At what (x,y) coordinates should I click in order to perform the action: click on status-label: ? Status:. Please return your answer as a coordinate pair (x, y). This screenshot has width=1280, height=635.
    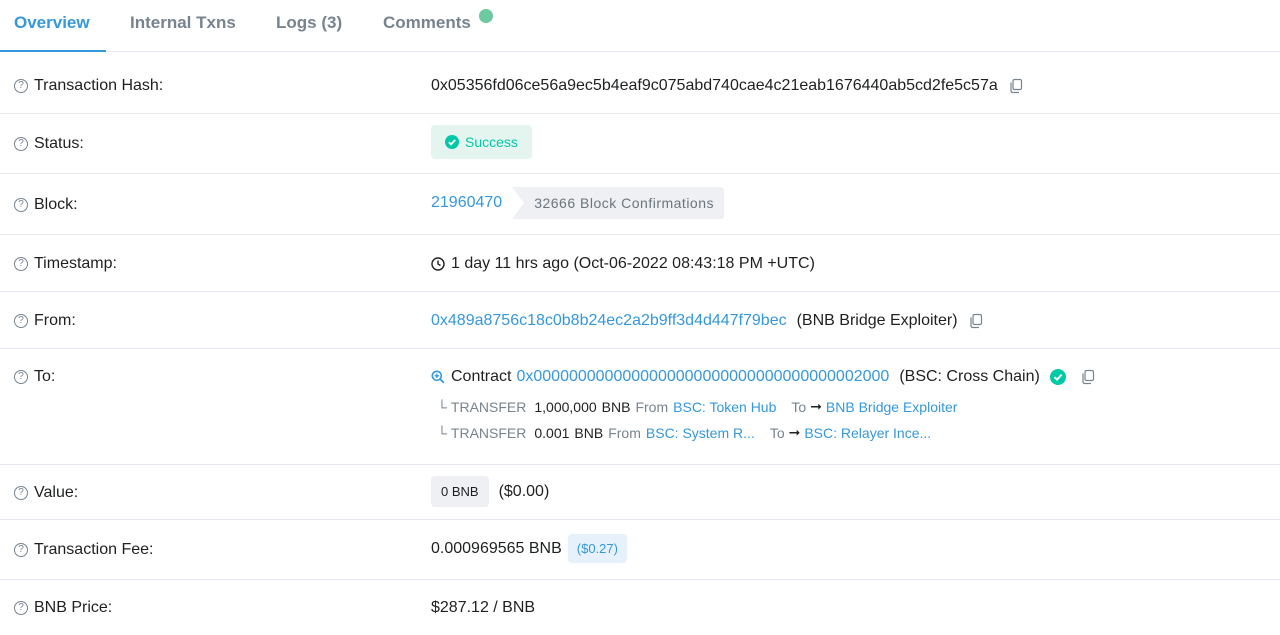
    Looking at the image, I should click on (49, 144).